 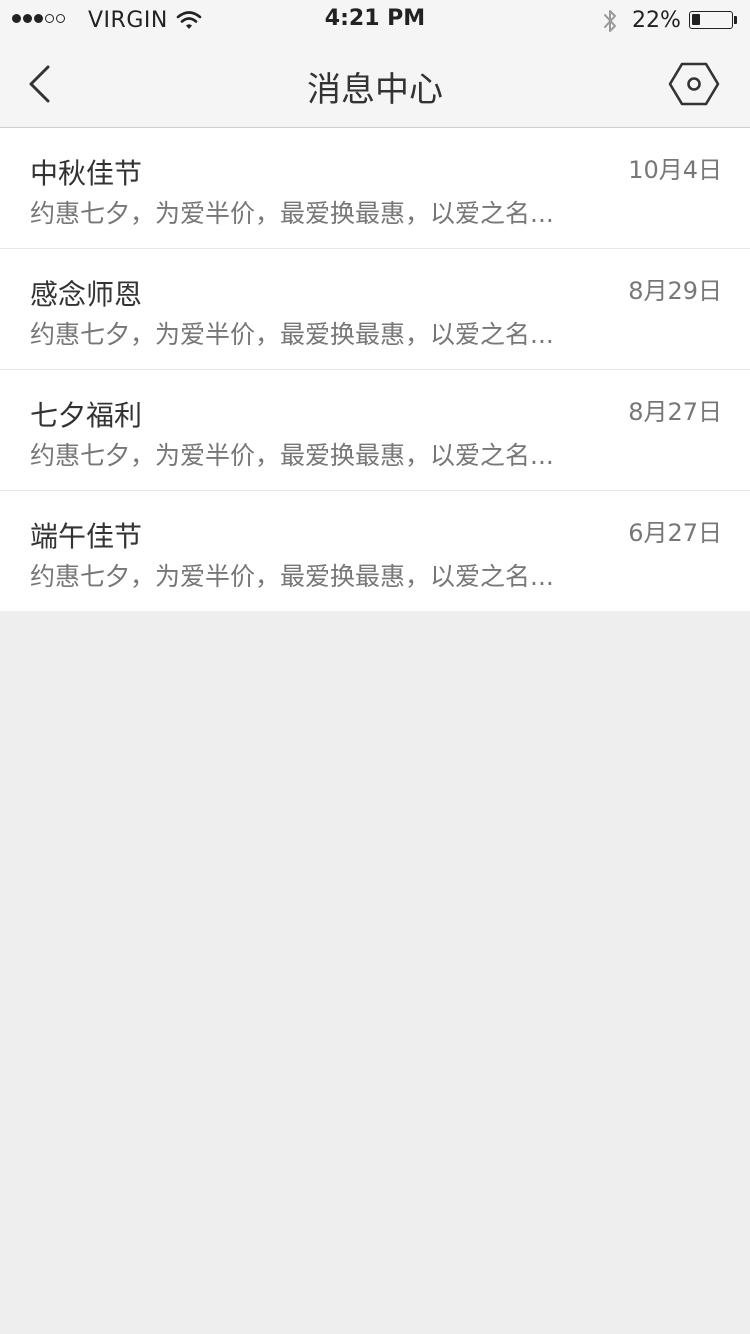 I want to click on message-date: 6月27日, so click(x=675, y=533).